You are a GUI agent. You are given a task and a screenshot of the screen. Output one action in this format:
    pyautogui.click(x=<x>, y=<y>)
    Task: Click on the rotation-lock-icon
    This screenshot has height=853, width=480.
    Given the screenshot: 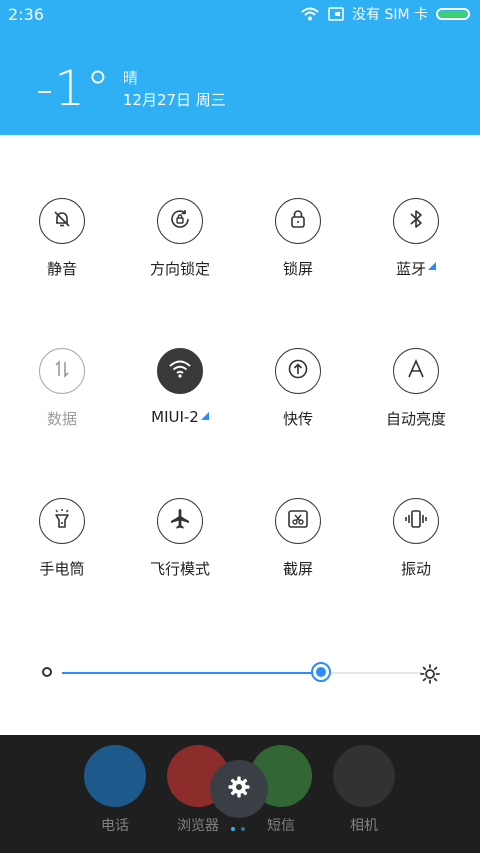 What is the action you would take?
    pyautogui.click(x=180, y=221)
    